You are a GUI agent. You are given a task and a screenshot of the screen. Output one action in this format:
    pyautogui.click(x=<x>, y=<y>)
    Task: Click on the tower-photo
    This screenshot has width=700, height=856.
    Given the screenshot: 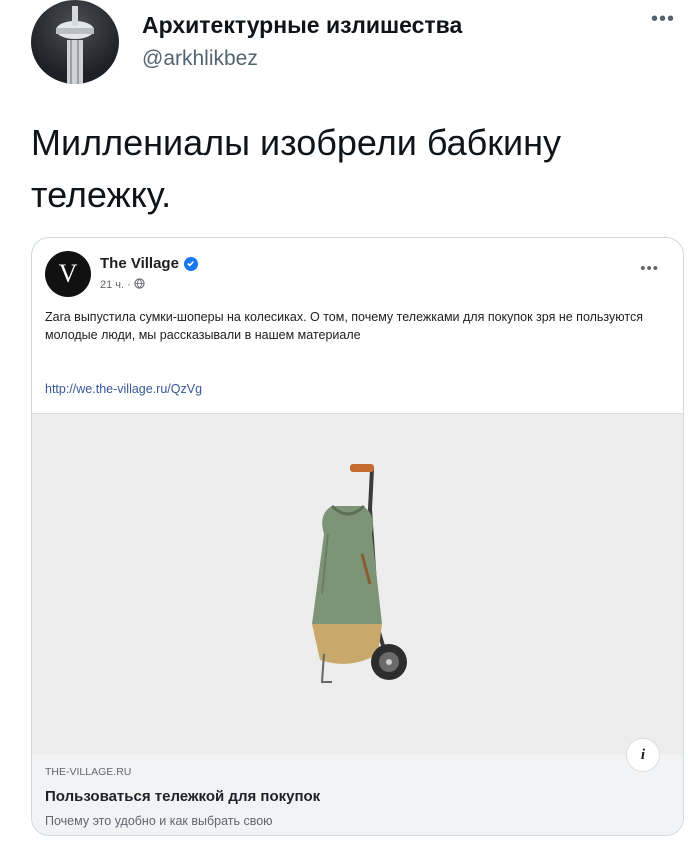 What is the action you would take?
    pyautogui.click(x=75, y=45)
    